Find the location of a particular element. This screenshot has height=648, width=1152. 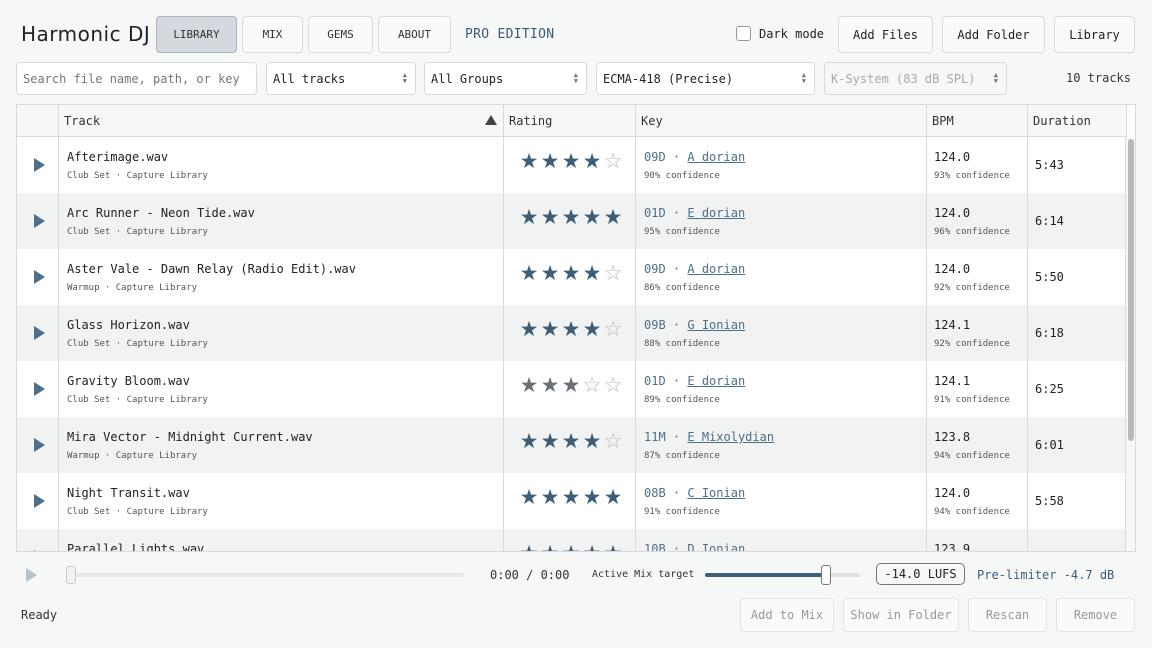

seek-handle is located at coordinates (71, 575).